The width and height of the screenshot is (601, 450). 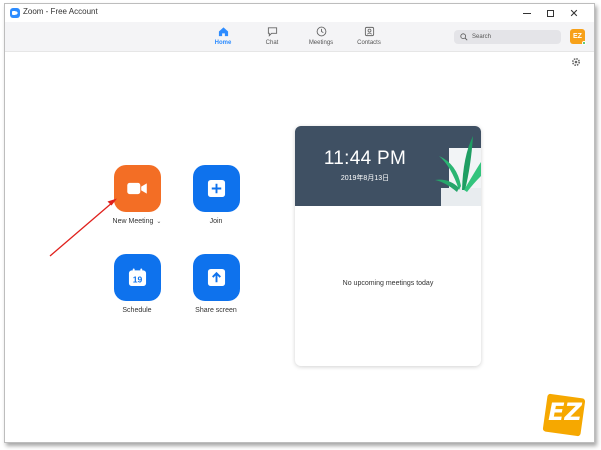 What do you see at coordinates (565, 412) in the screenshot?
I see `watermark-text: EZ` at bounding box center [565, 412].